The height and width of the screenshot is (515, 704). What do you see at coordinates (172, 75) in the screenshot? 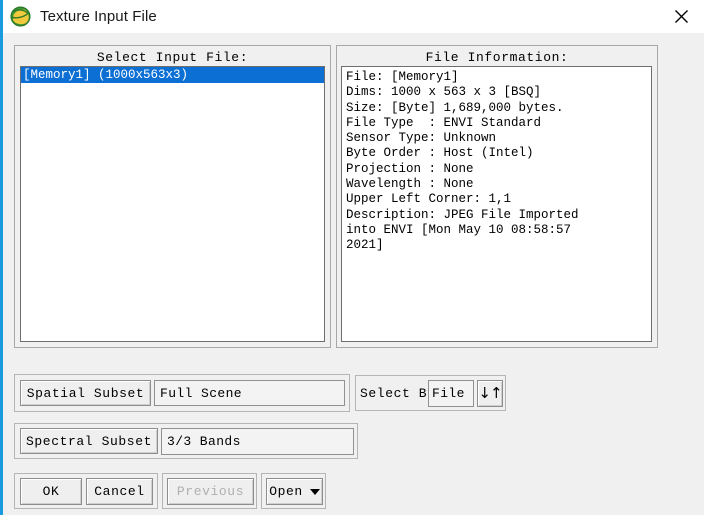
I see `list-item: [Memory1] (1000x563x3)` at bounding box center [172, 75].